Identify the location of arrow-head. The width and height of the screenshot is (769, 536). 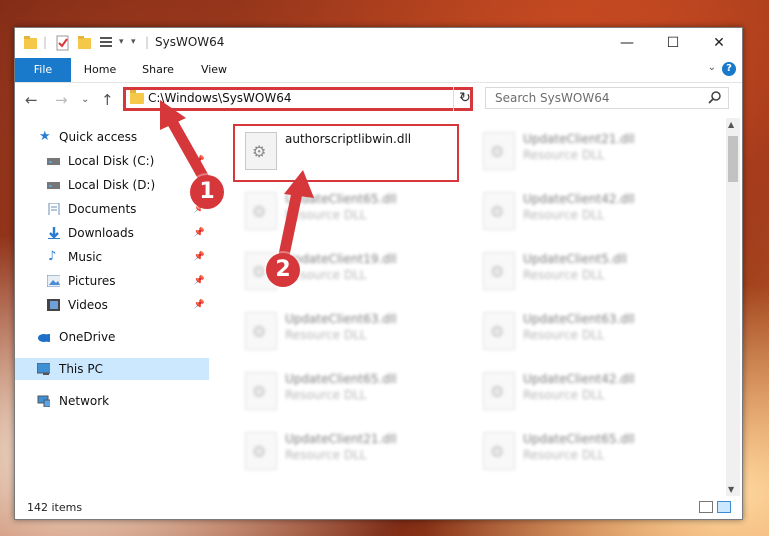
(299, 184).